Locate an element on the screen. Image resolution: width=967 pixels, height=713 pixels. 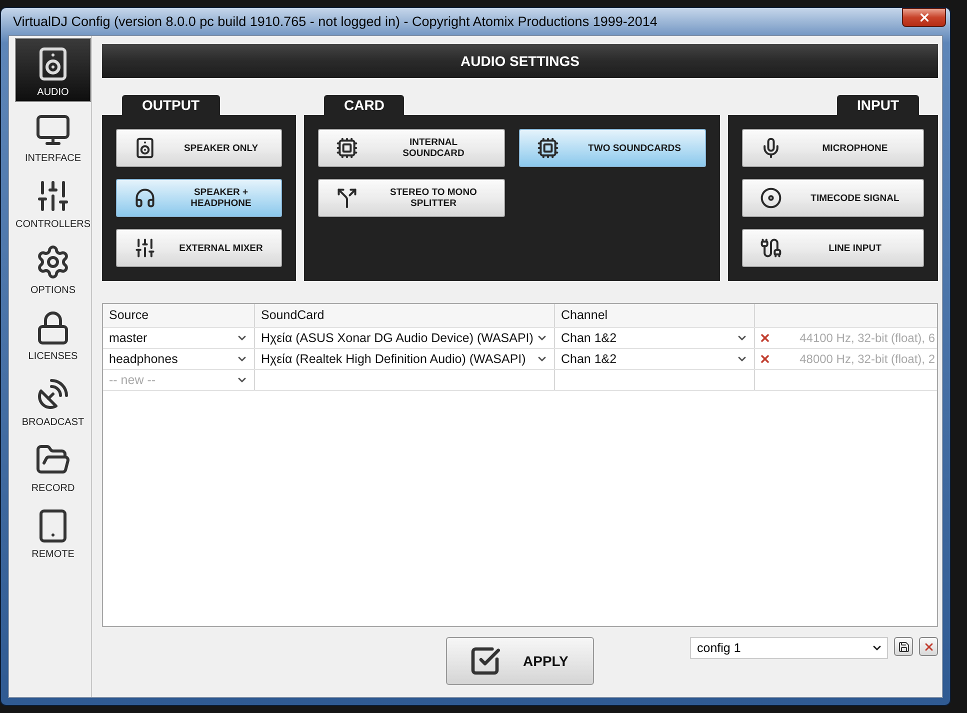
speaker-icon is located at coordinates (145, 148).